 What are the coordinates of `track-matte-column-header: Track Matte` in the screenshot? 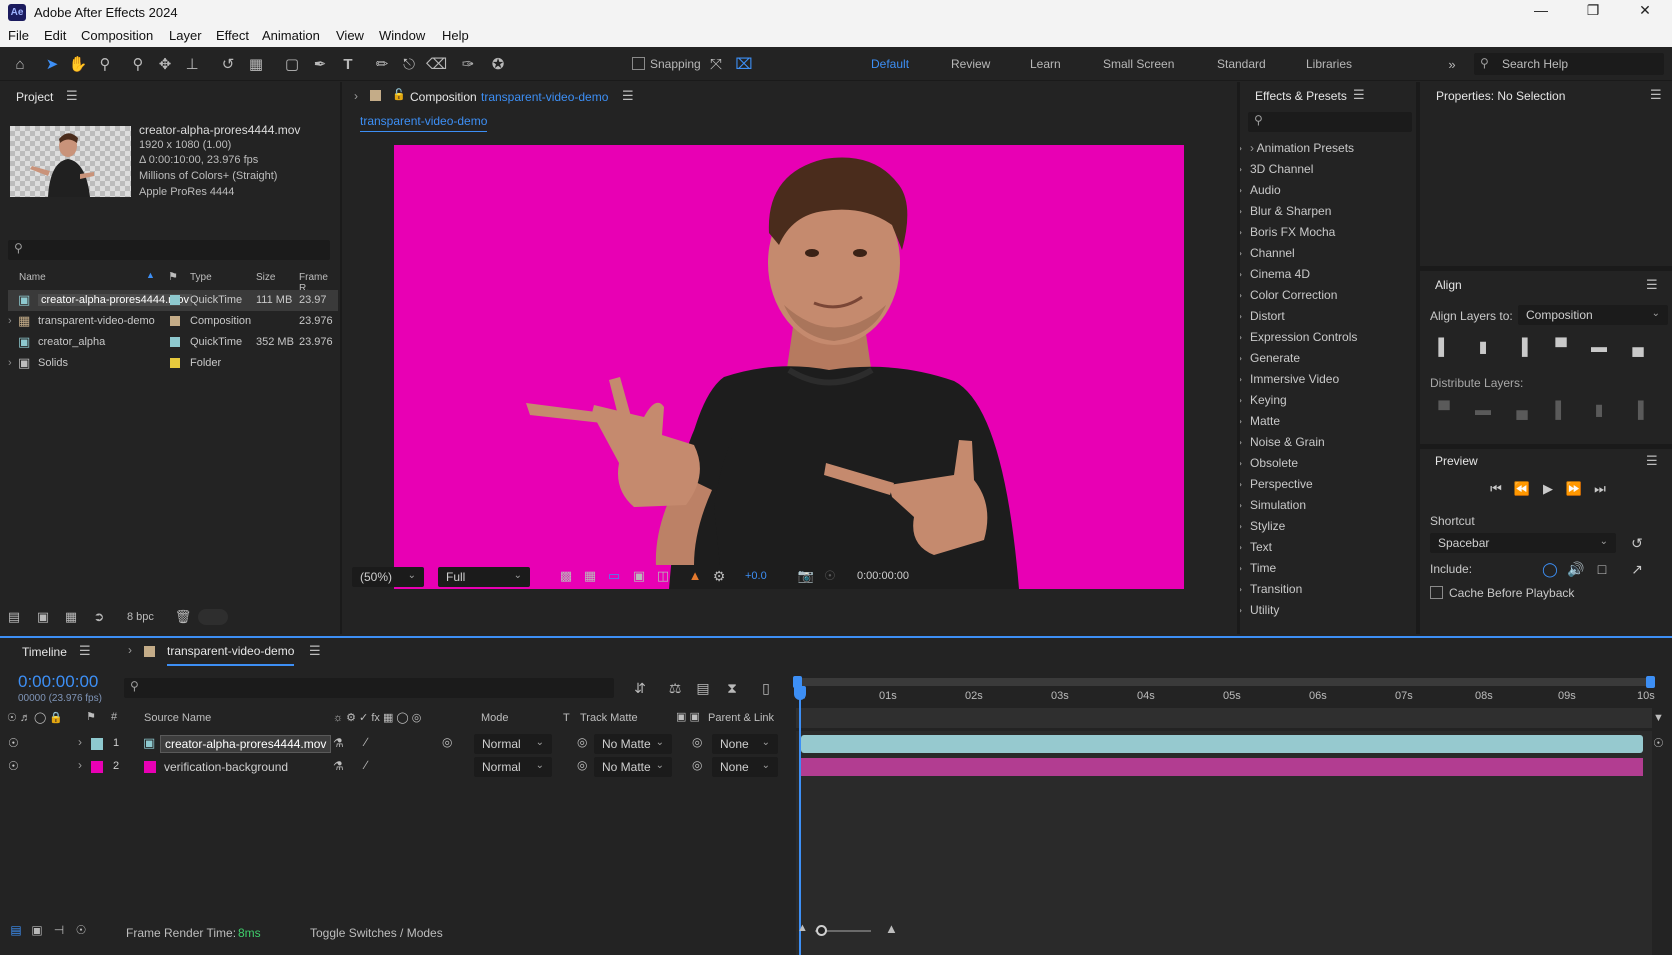 It's located at (609, 718).